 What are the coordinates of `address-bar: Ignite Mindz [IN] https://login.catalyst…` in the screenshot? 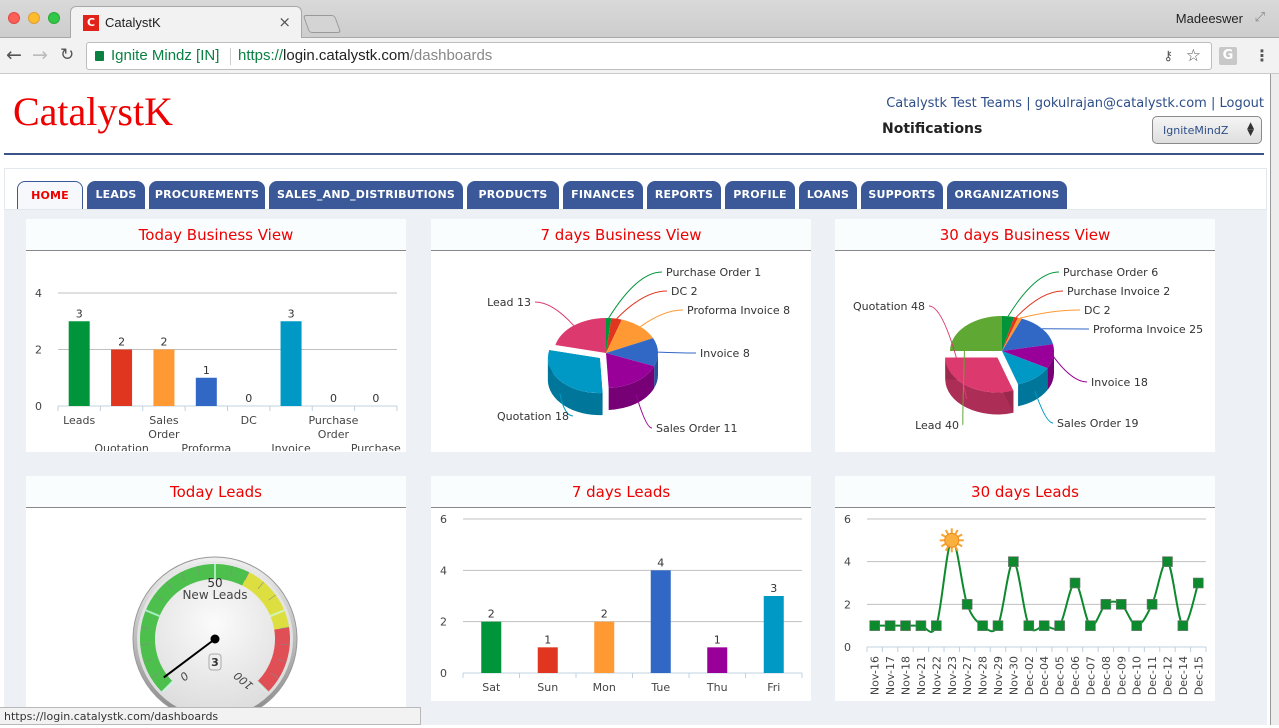 It's located at (649, 56).